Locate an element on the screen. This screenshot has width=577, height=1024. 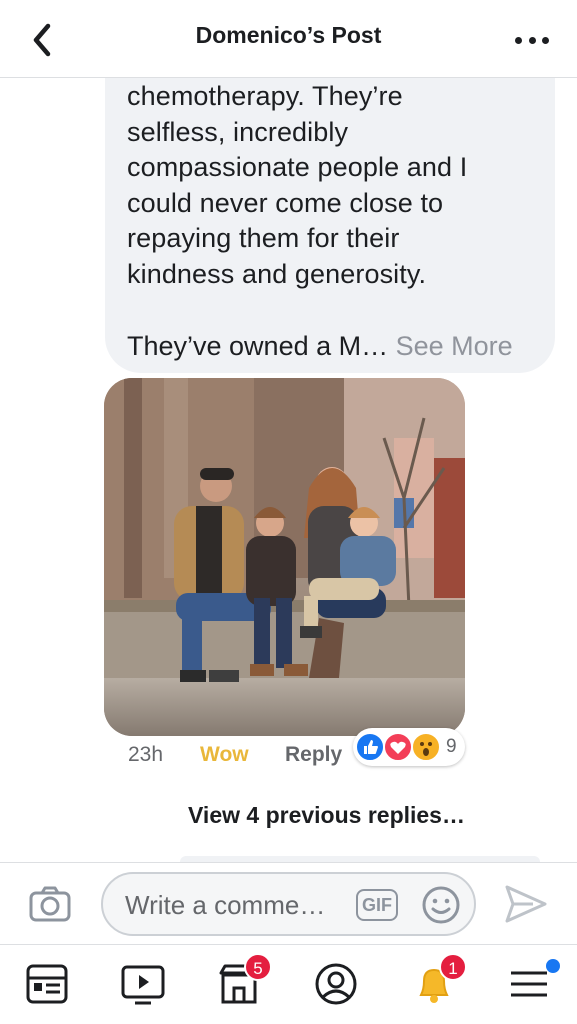
tab-watch is located at coordinates (145, 986).